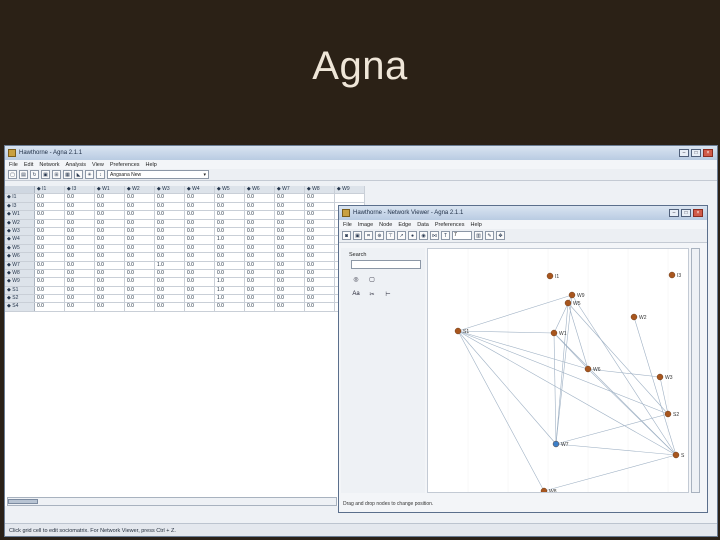 The image size is (720, 540). Describe the element at coordinates (346, 235) in the screenshot. I see `camera-icon: ◙` at that location.